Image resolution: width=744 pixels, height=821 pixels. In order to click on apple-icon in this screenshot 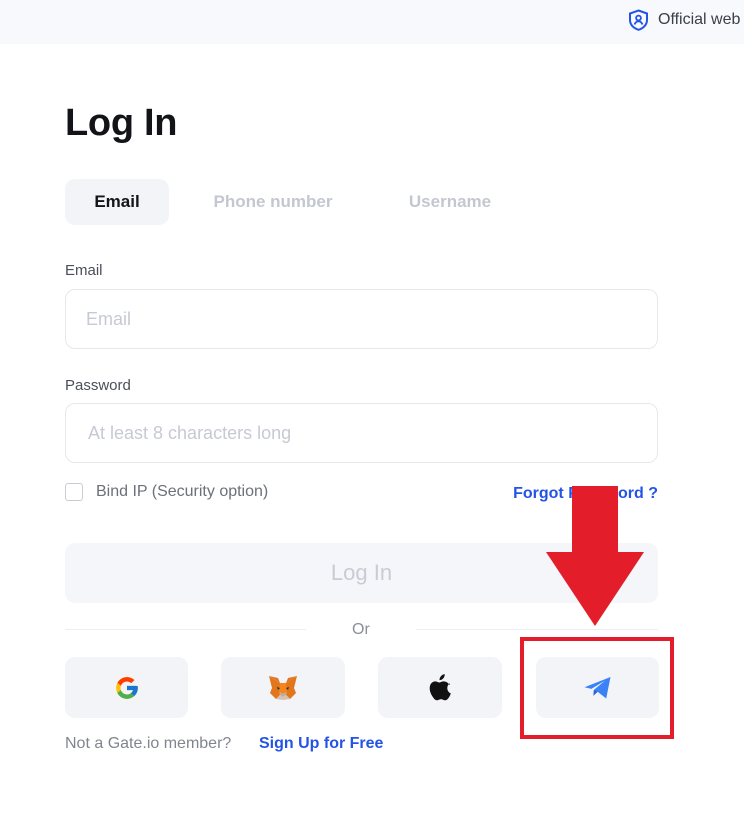, I will do `click(440, 687)`.